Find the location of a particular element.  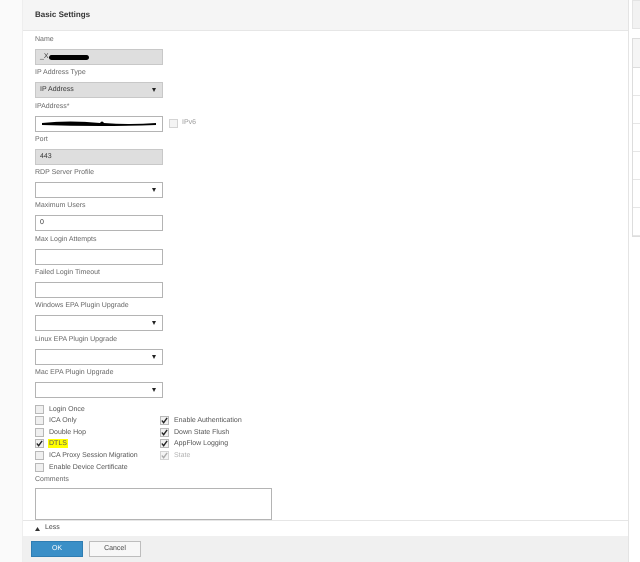

panel-title: Basic Settings is located at coordinates (62, 15).